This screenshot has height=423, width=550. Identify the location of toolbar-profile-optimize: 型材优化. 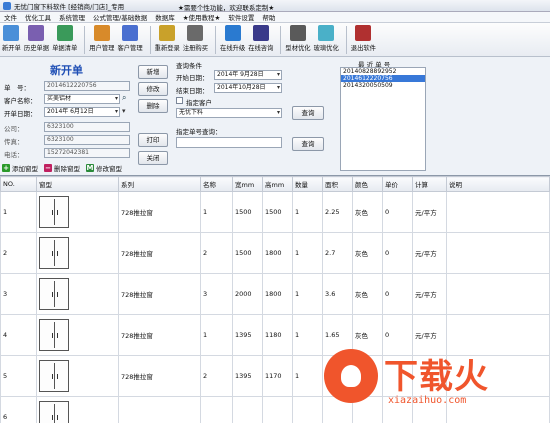
(298, 37).